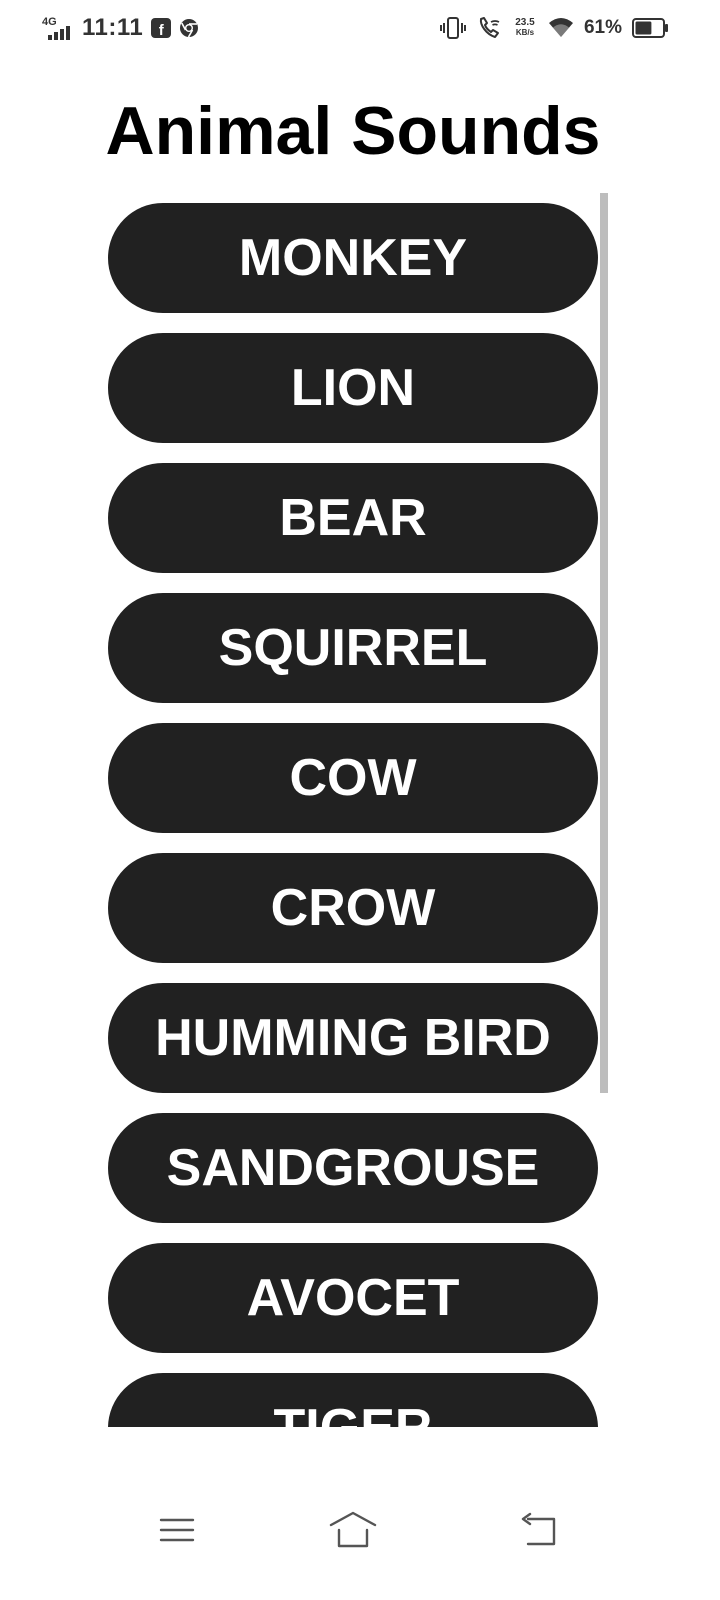 This screenshot has width=720, height=1600. I want to click on animal-button-tiger: TIGER, so click(353, 1400).